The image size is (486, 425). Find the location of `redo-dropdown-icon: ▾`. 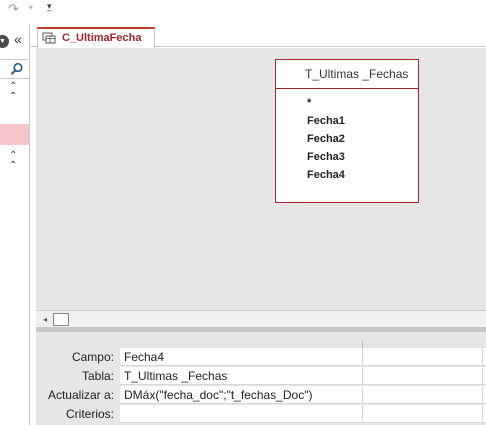

redo-dropdown-icon: ▾ is located at coordinates (31, 7).